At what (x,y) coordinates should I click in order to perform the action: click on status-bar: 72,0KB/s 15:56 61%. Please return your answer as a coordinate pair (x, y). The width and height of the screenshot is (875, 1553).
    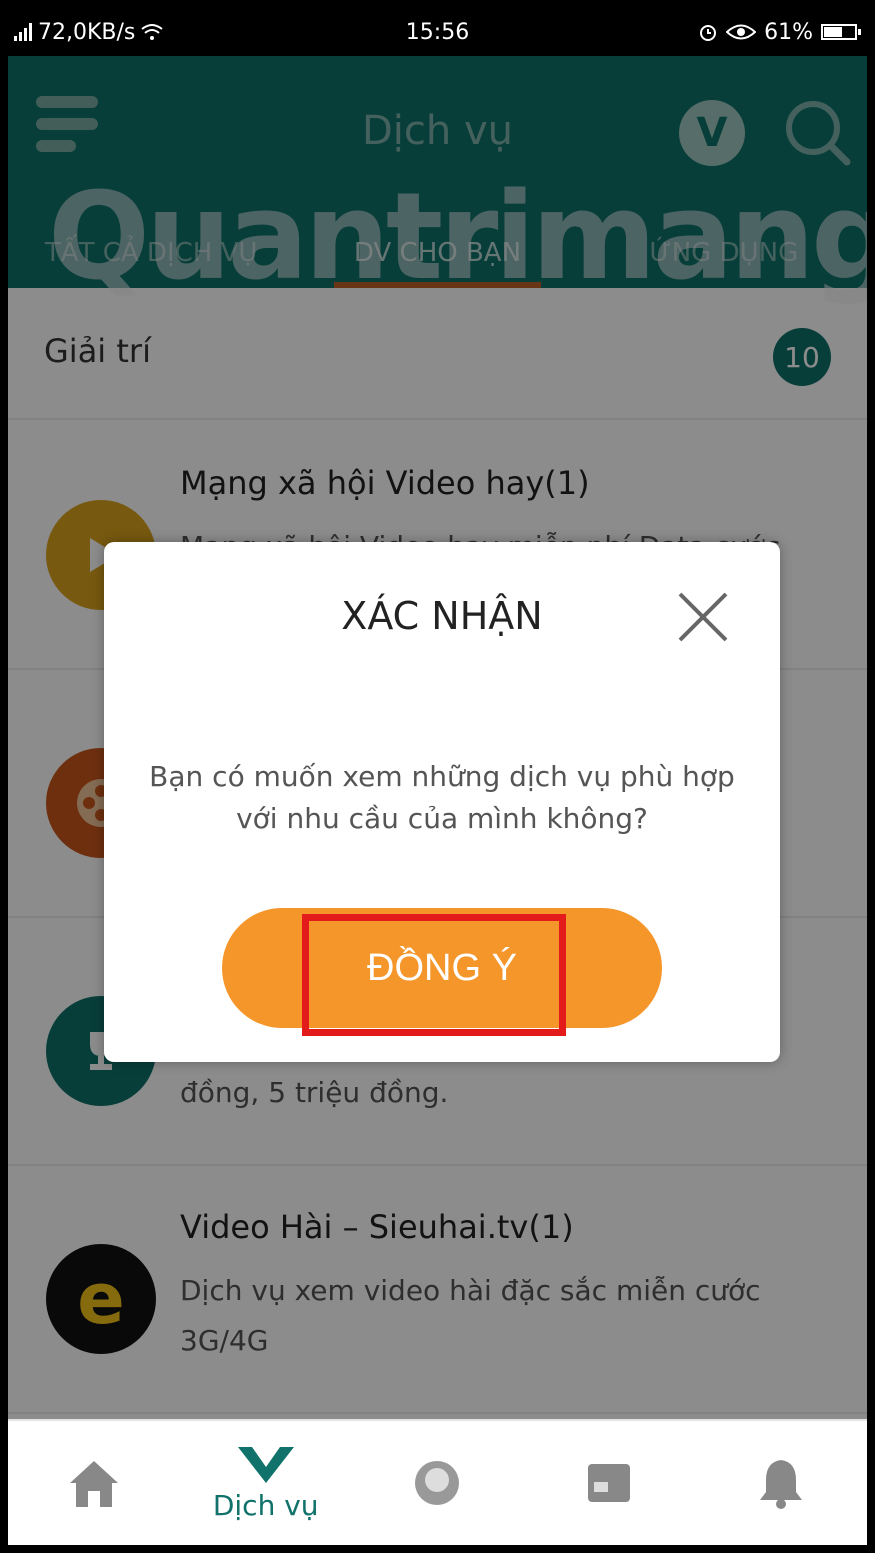
    Looking at the image, I should click on (437, 32).